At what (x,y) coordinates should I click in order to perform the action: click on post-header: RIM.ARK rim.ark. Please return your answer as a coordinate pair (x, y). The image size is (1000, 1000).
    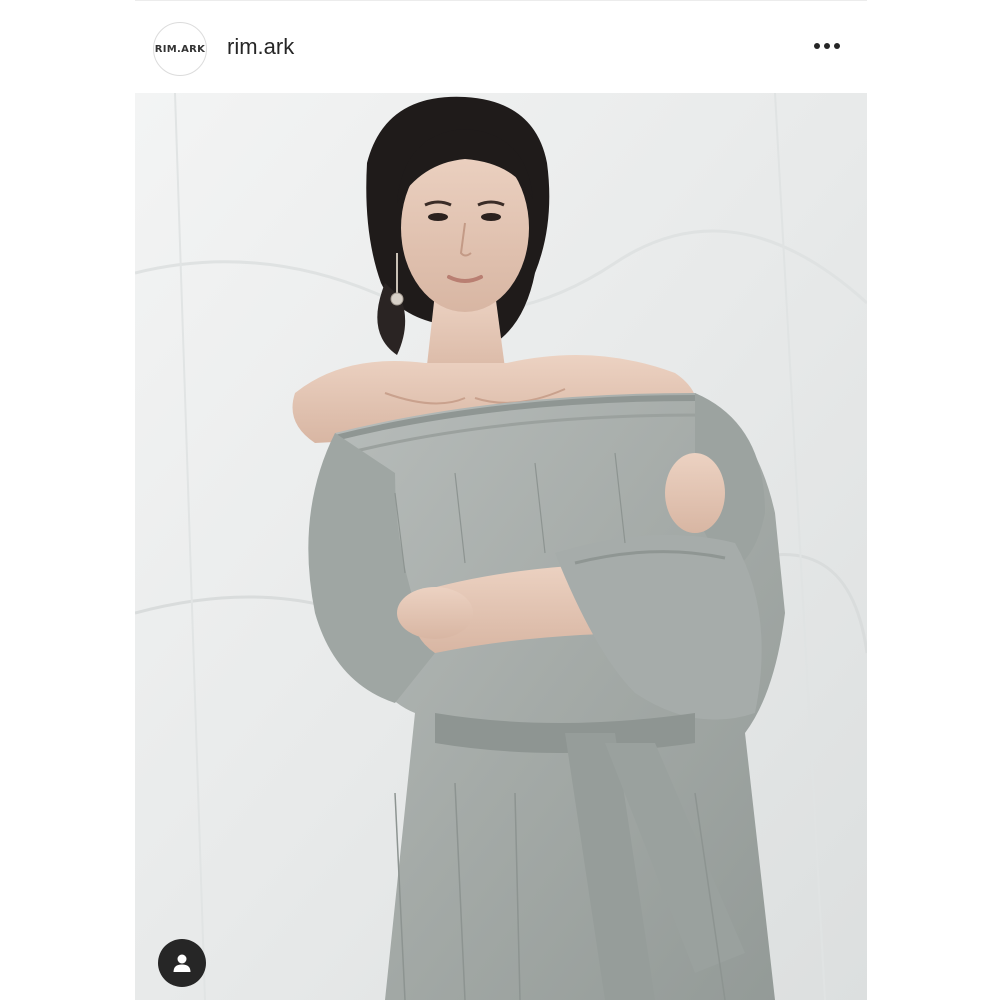
    Looking at the image, I should click on (501, 46).